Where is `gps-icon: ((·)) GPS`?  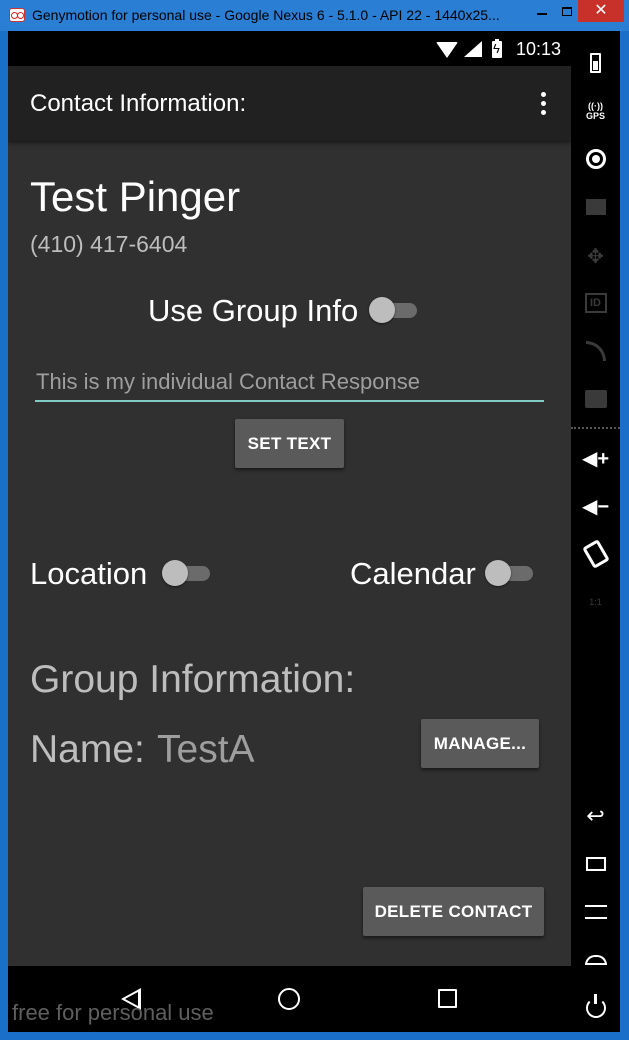
gps-icon: ((·)) GPS is located at coordinates (595, 111).